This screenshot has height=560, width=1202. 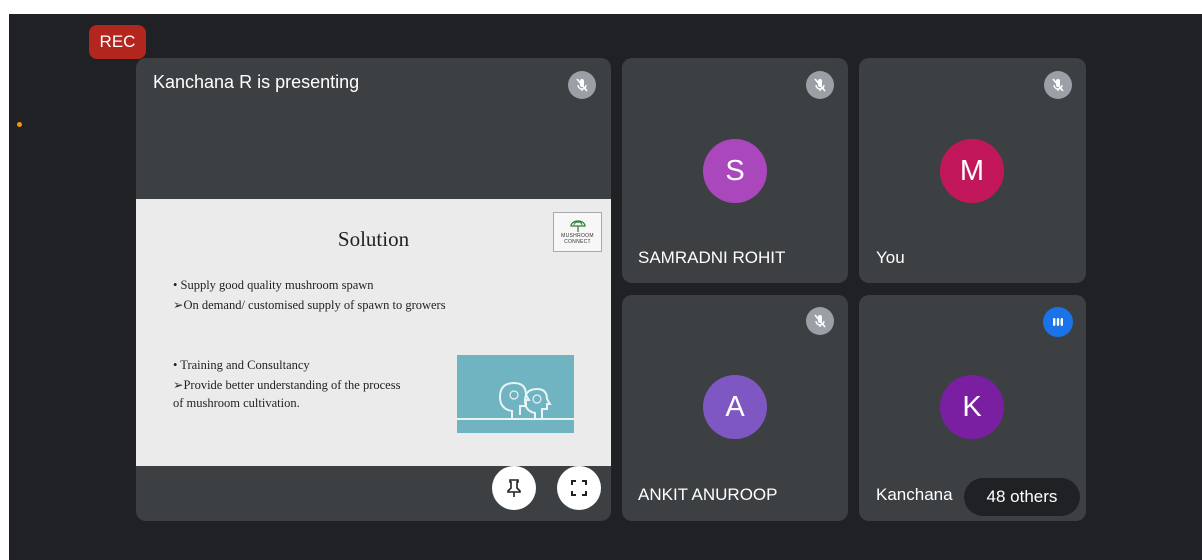 I want to click on slide-bullet: • Supply good quality mushroom spawn, so click(x=273, y=285).